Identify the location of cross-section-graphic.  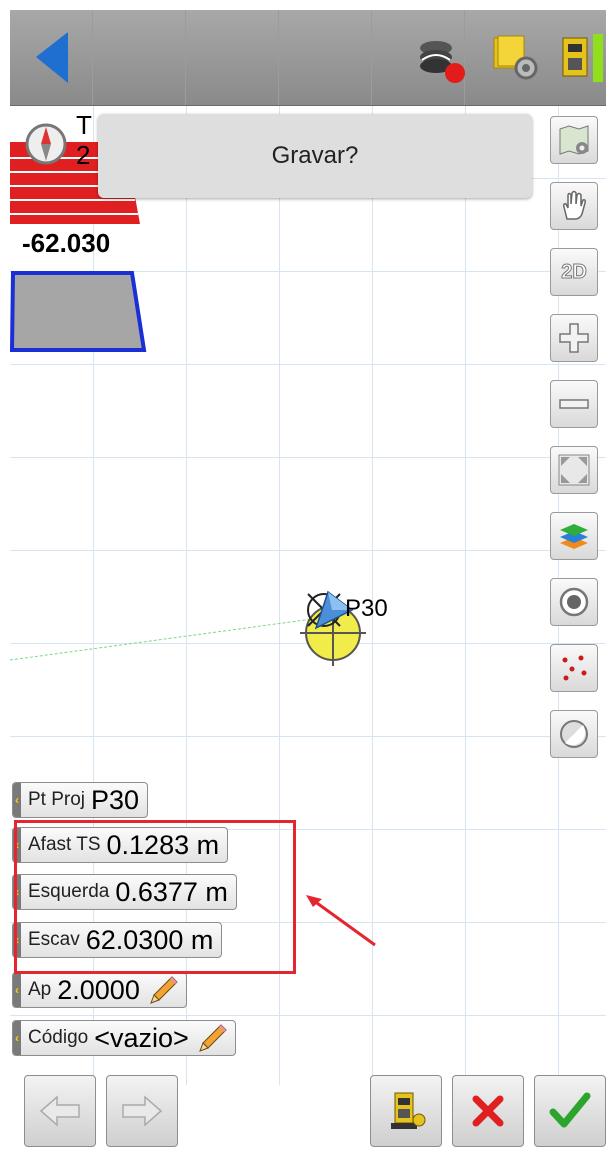
(78, 311).